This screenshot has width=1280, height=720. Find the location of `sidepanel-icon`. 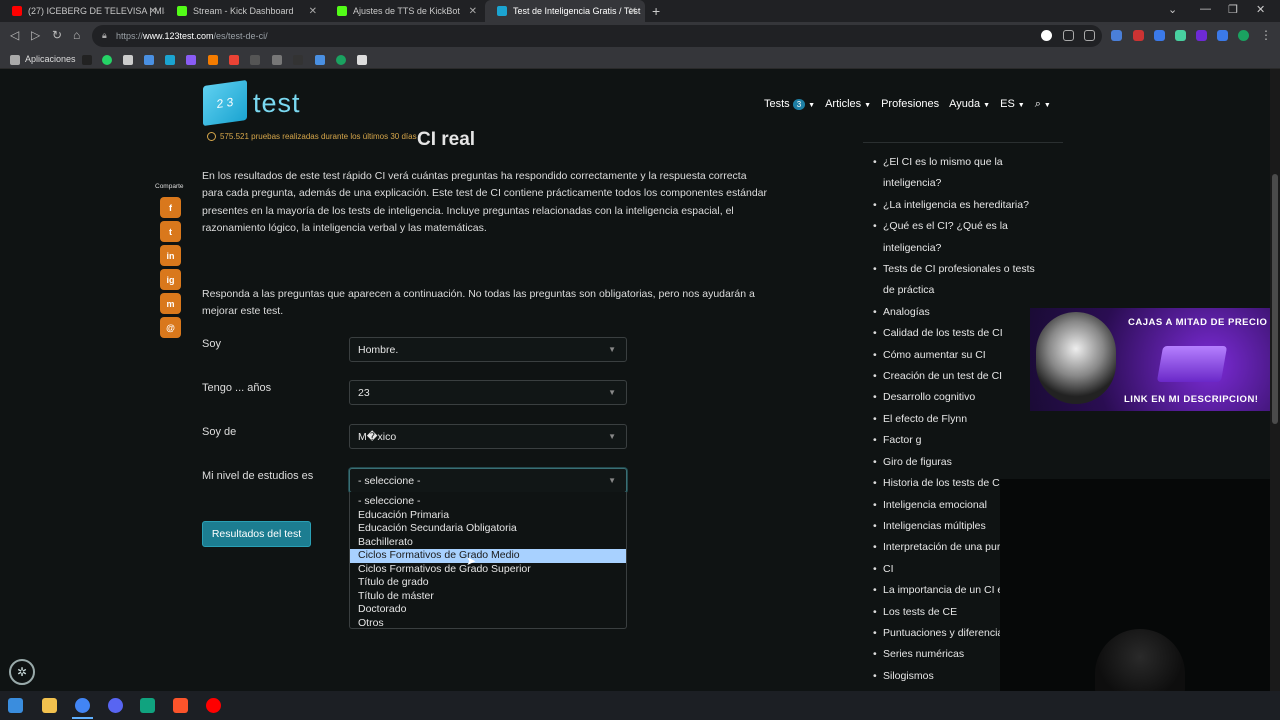

sidepanel-icon is located at coordinates (1222, 35).